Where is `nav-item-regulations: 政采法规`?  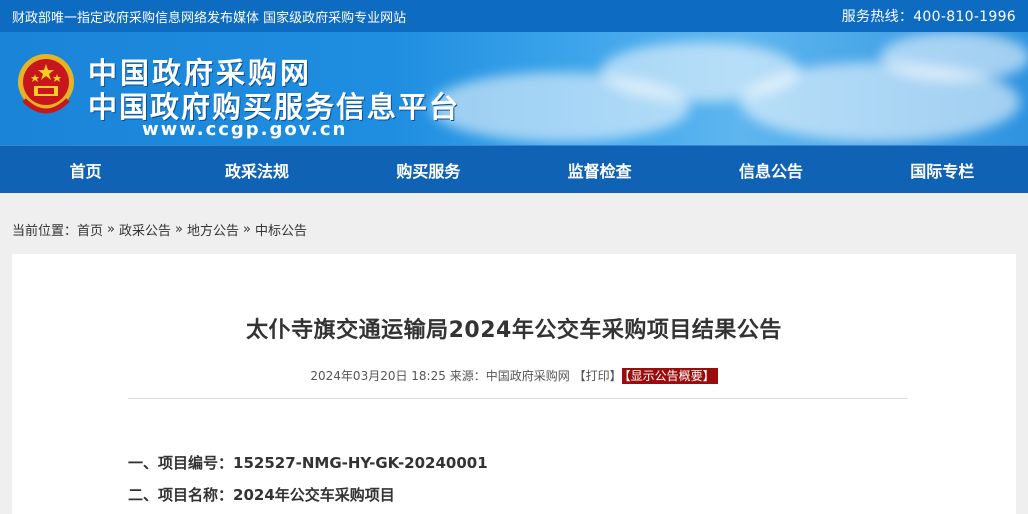 nav-item-regulations: 政采法规 is located at coordinates (256, 169).